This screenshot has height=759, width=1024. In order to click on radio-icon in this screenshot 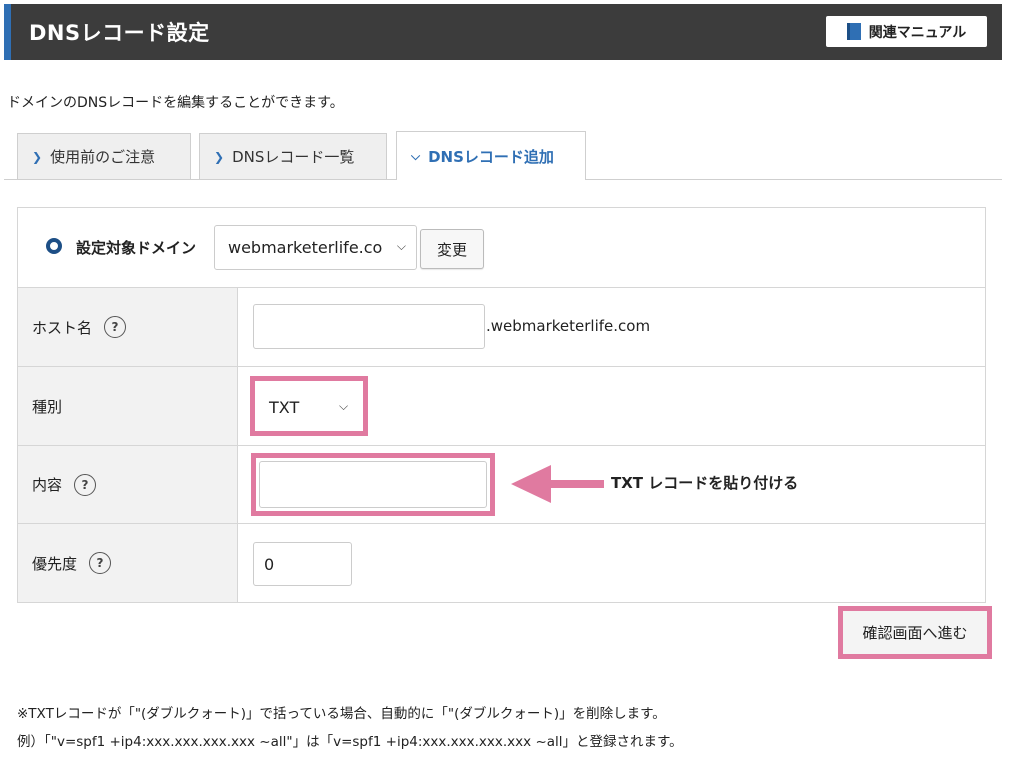, I will do `click(54, 246)`.